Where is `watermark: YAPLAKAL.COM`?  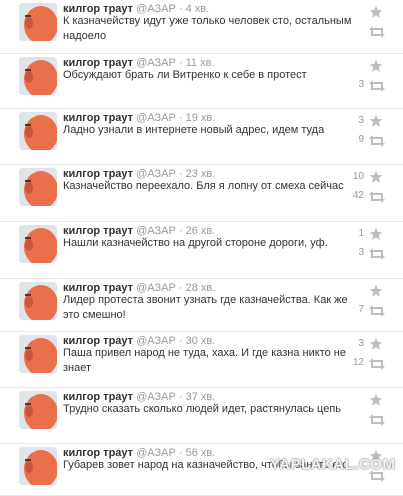 watermark: YAPLAKAL.COM is located at coordinates (333, 464).